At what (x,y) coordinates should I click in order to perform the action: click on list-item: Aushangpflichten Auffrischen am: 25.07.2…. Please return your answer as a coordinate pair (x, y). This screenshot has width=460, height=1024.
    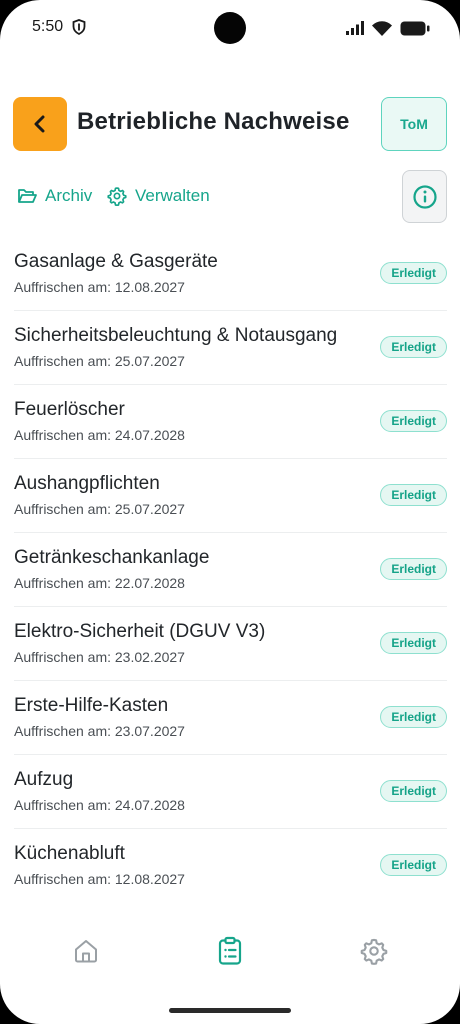
    Looking at the image, I should click on (230, 496).